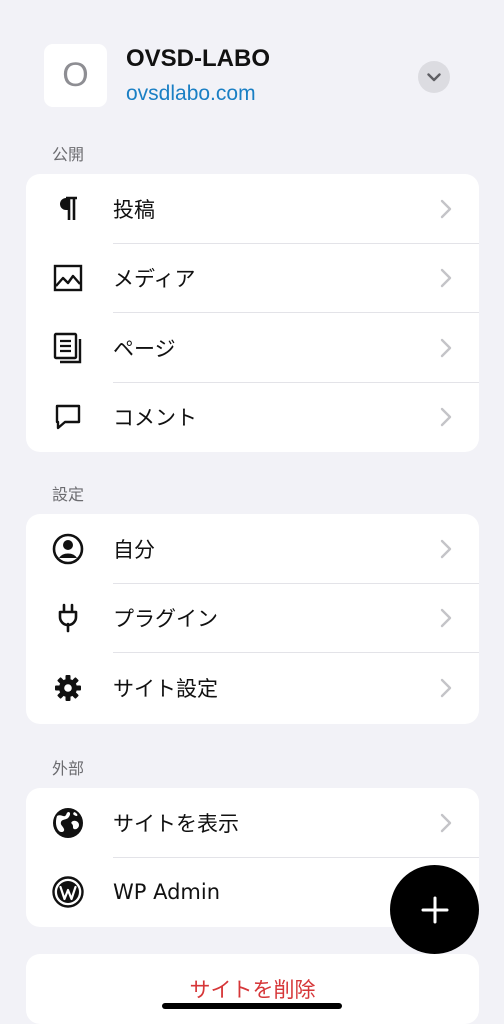 The width and height of the screenshot is (504, 1024). What do you see at coordinates (134, 209) in the screenshot?
I see `menu-item-label: 投稿` at bounding box center [134, 209].